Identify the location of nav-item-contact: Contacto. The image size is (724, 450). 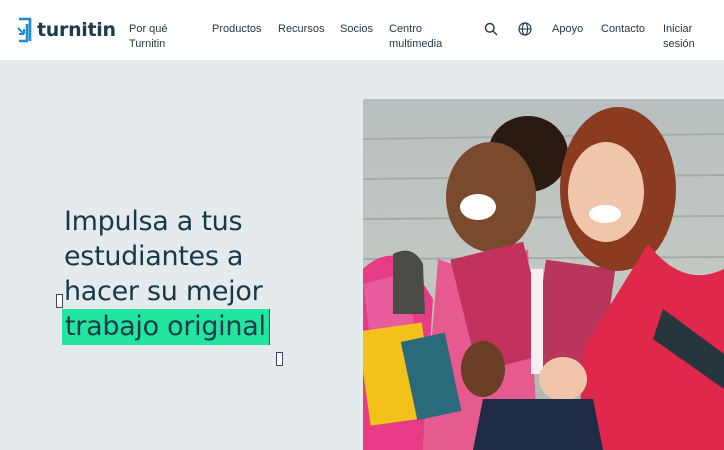
(623, 29).